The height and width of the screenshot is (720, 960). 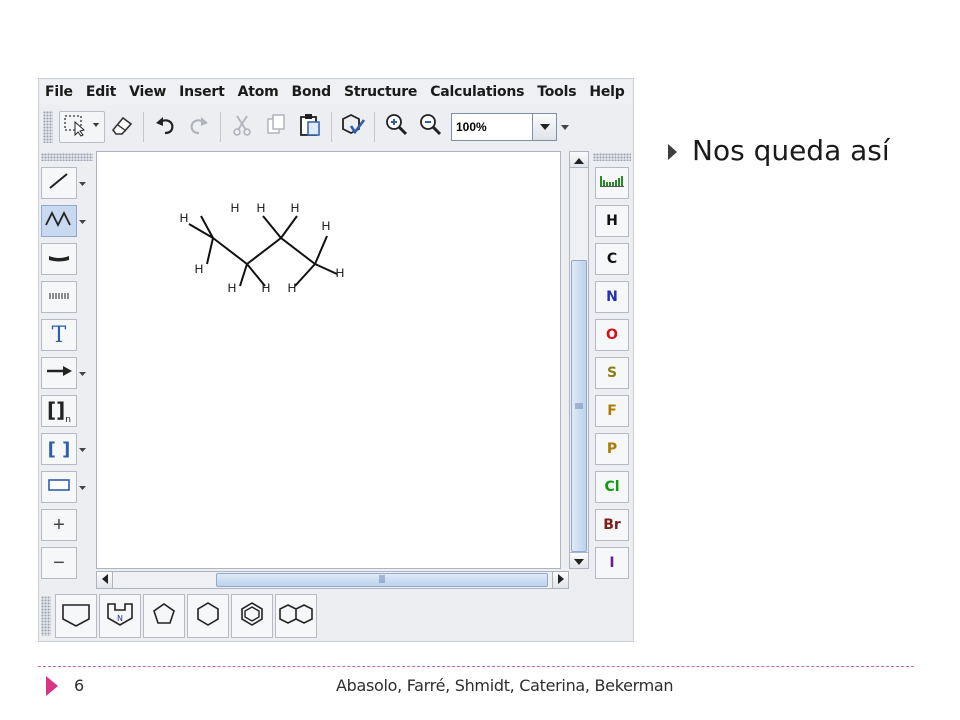 I want to click on atom-button-c: C, so click(x=612, y=259).